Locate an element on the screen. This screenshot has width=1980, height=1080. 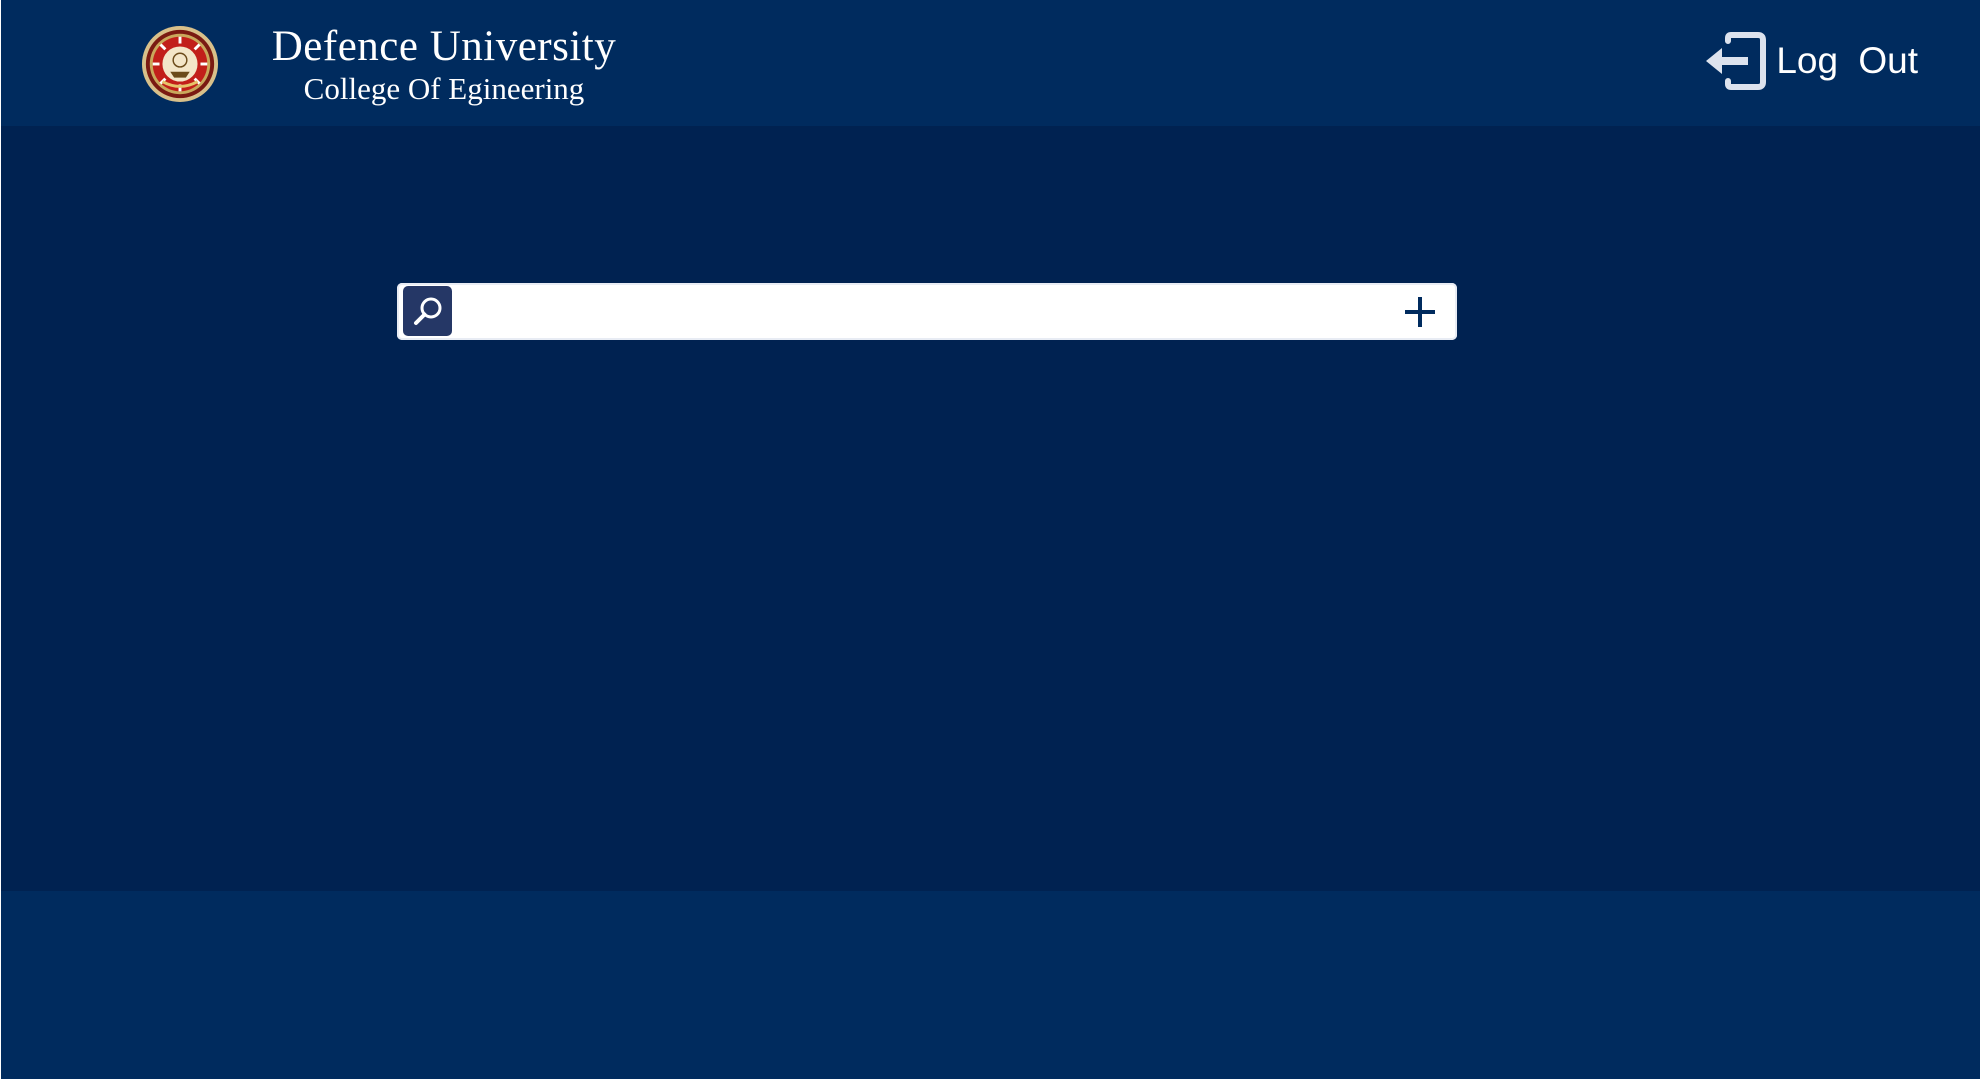
logout-button: Log Out is located at coordinates (1811, 61).